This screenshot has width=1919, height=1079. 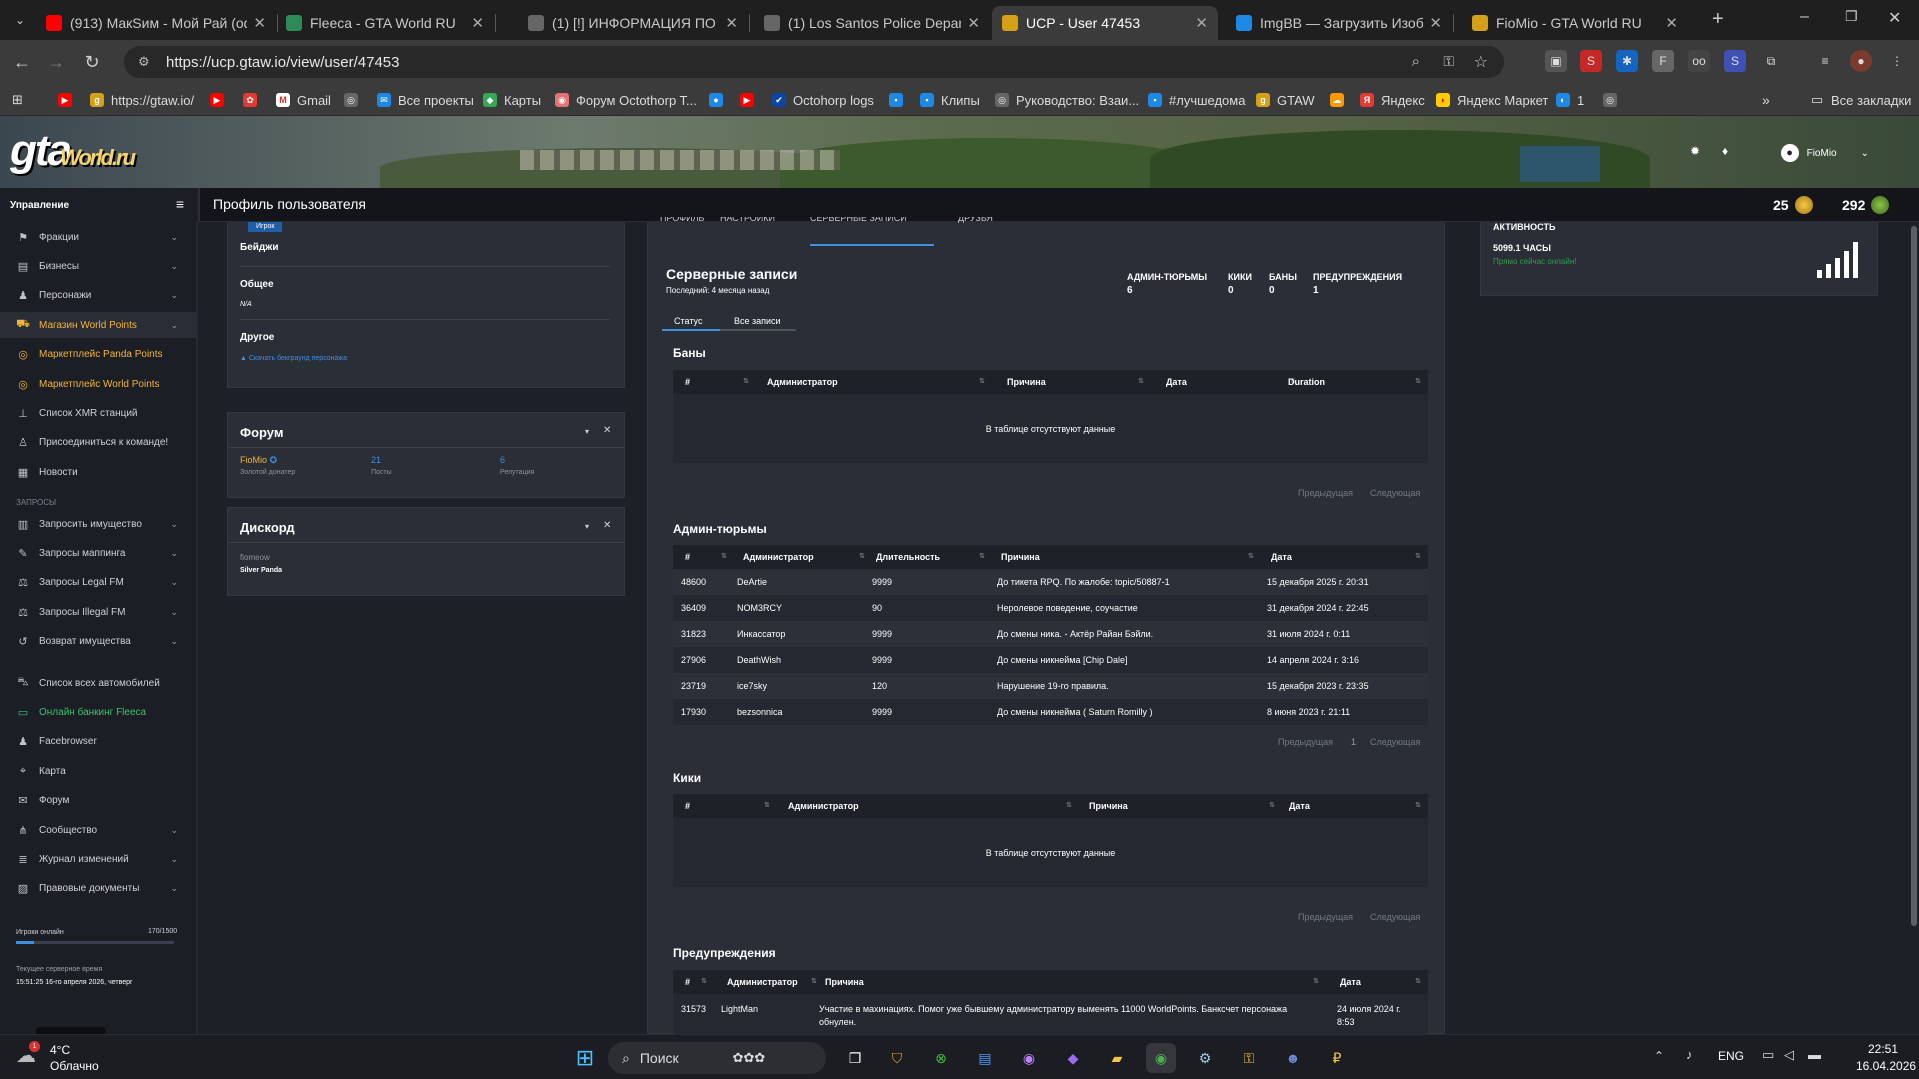 I want to click on language-indicator: ENG, so click(x=1731, y=1056).